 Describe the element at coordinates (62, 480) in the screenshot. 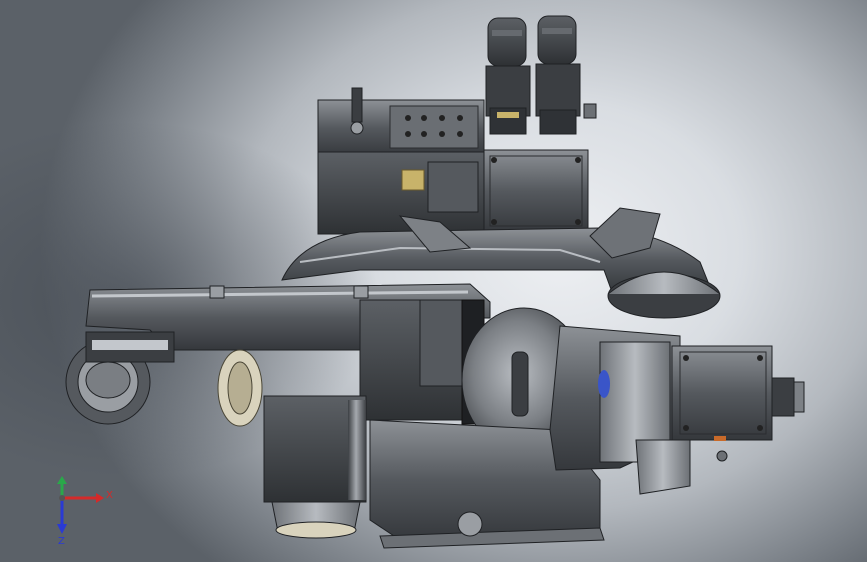

I see `y-axis-head` at that location.